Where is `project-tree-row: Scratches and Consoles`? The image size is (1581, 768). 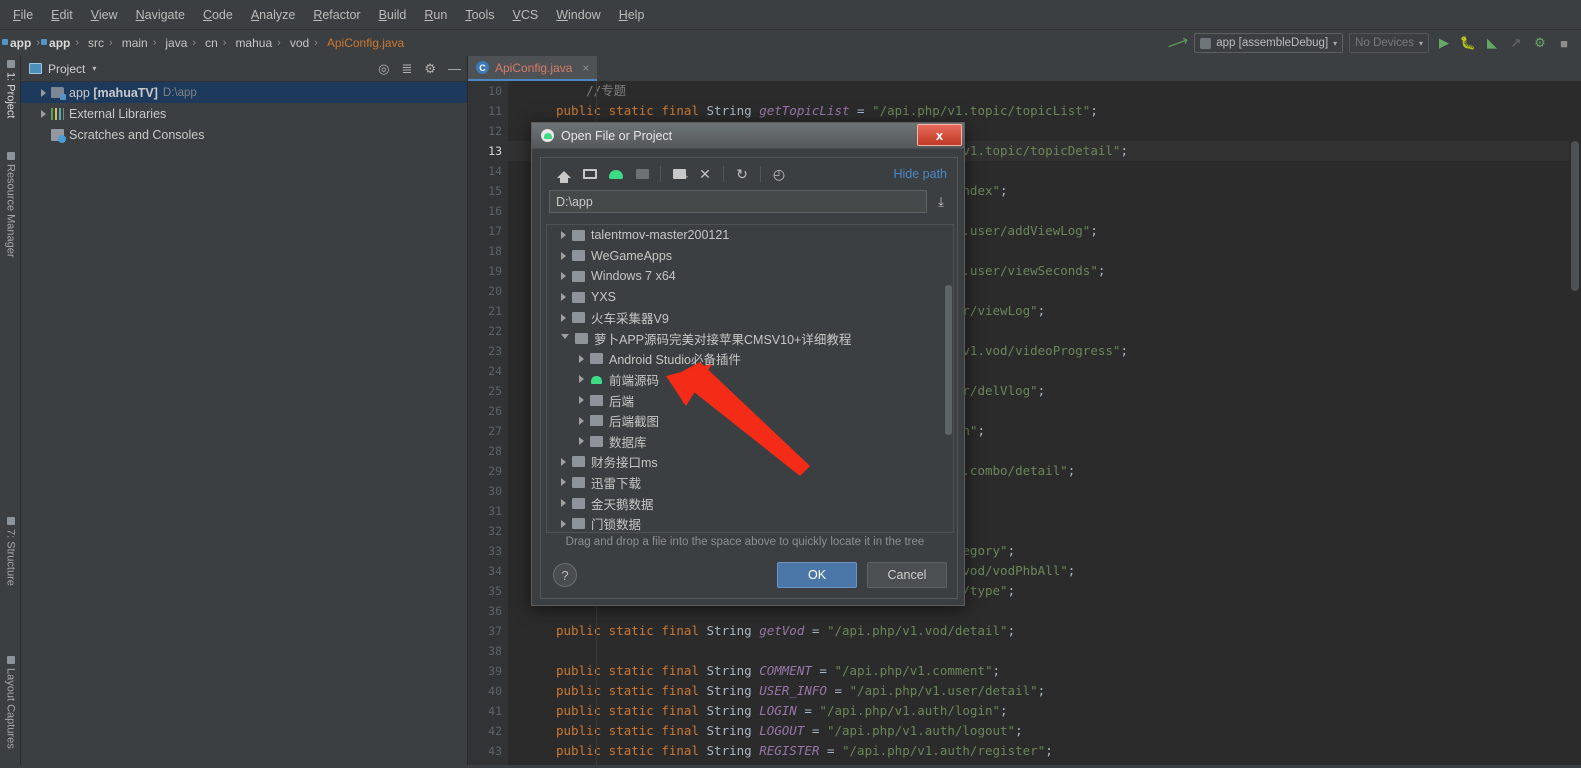
project-tree-row: Scratches and Consoles is located at coordinates (244, 134).